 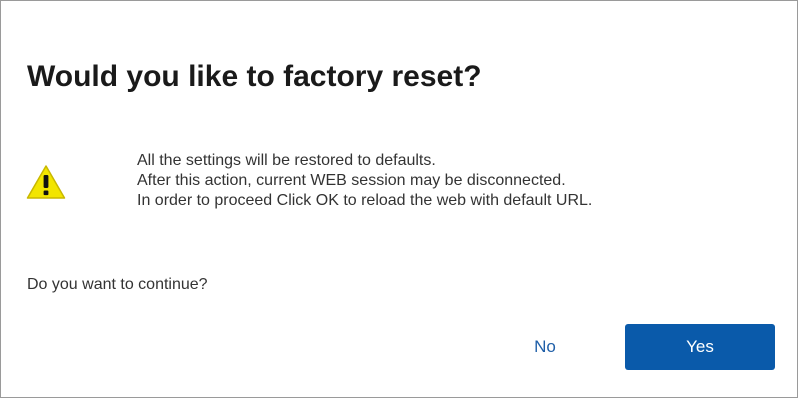 I want to click on dialog-title: Would you like to factory reset?, so click(x=254, y=76).